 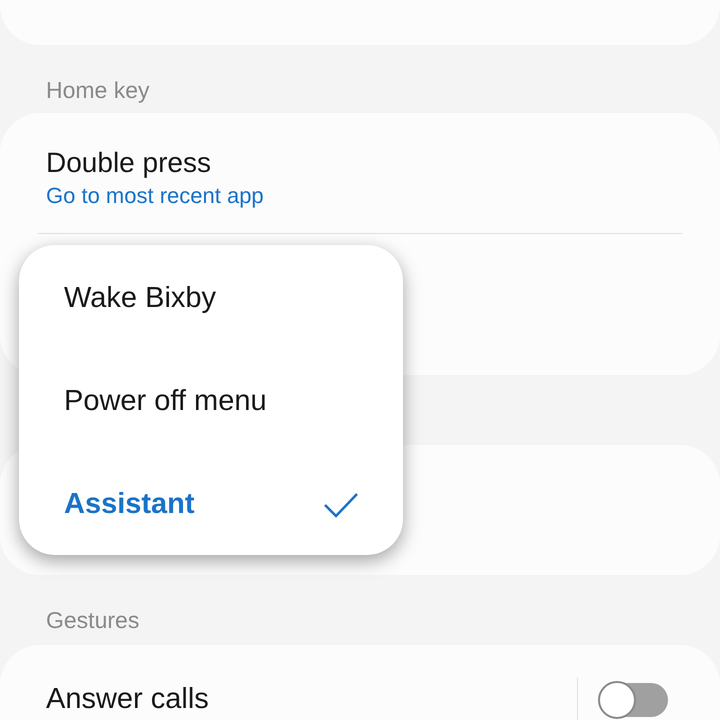 What do you see at coordinates (211, 298) in the screenshot?
I see `menu-option: Wake Bixby` at bounding box center [211, 298].